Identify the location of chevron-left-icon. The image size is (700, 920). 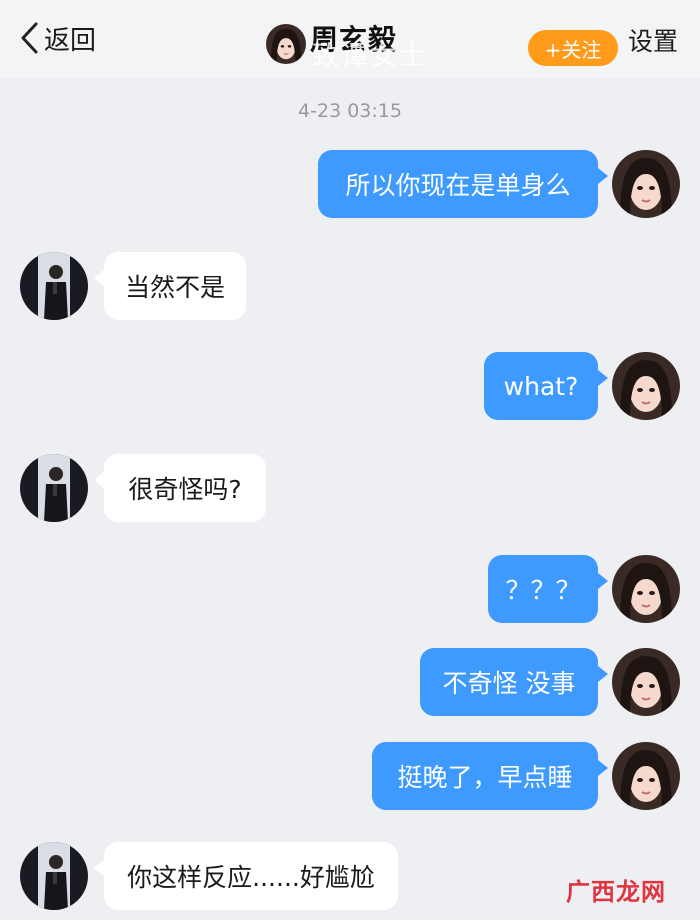
(29, 38).